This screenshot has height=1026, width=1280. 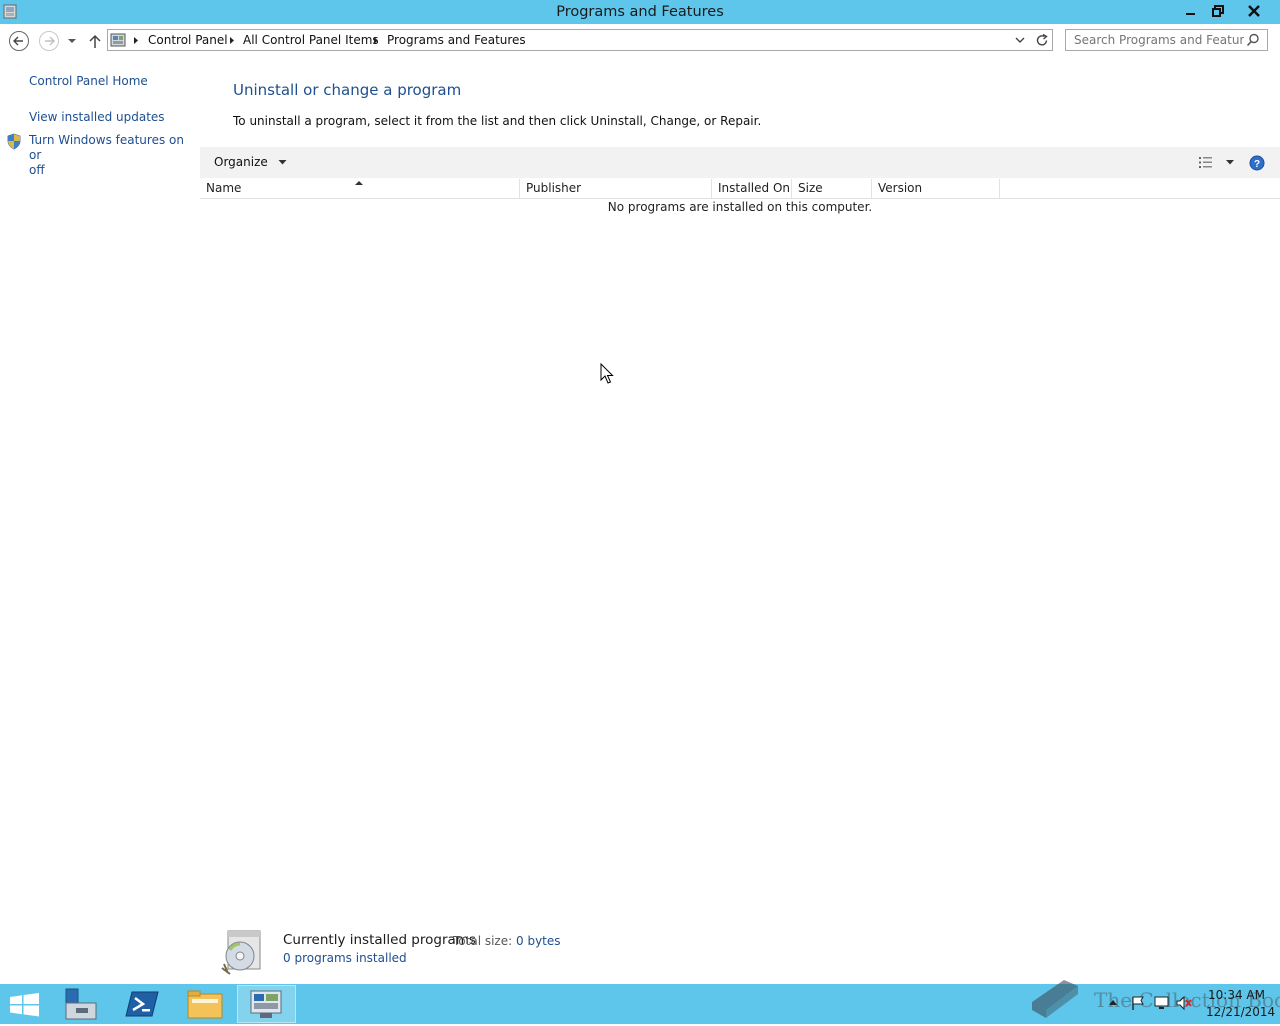 What do you see at coordinates (241, 162) in the screenshot?
I see `organize-label: Organize` at bounding box center [241, 162].